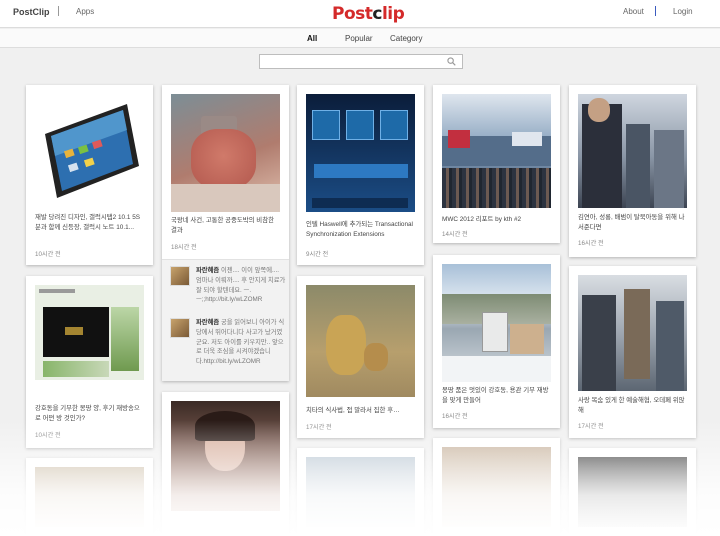 Image resolution: width=720 pixels, height=536 pixels. I want to click on header-divider, so click(58, 11).